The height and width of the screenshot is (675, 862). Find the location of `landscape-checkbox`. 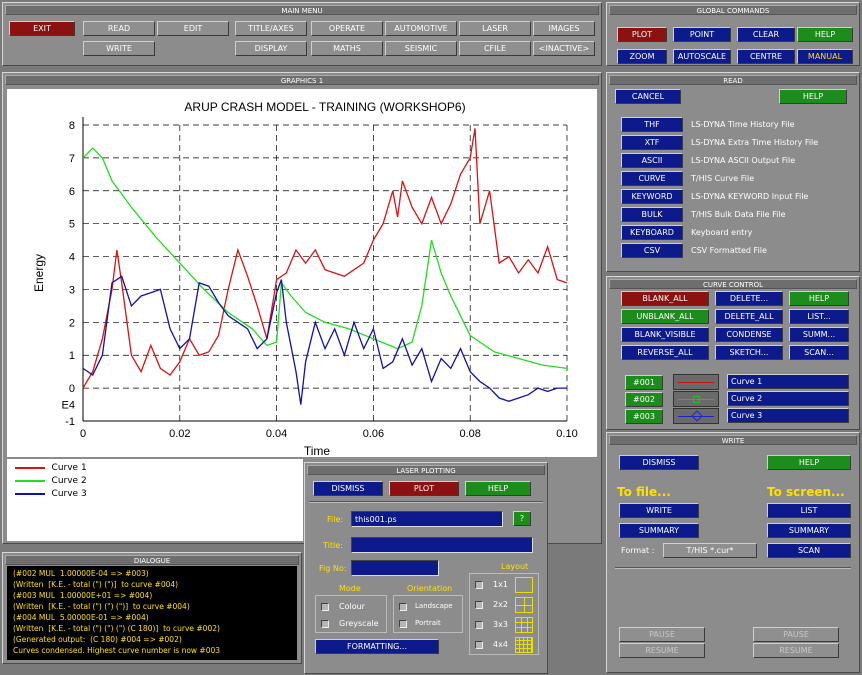

landscape-checkbox is located at coordinates (403, 607).